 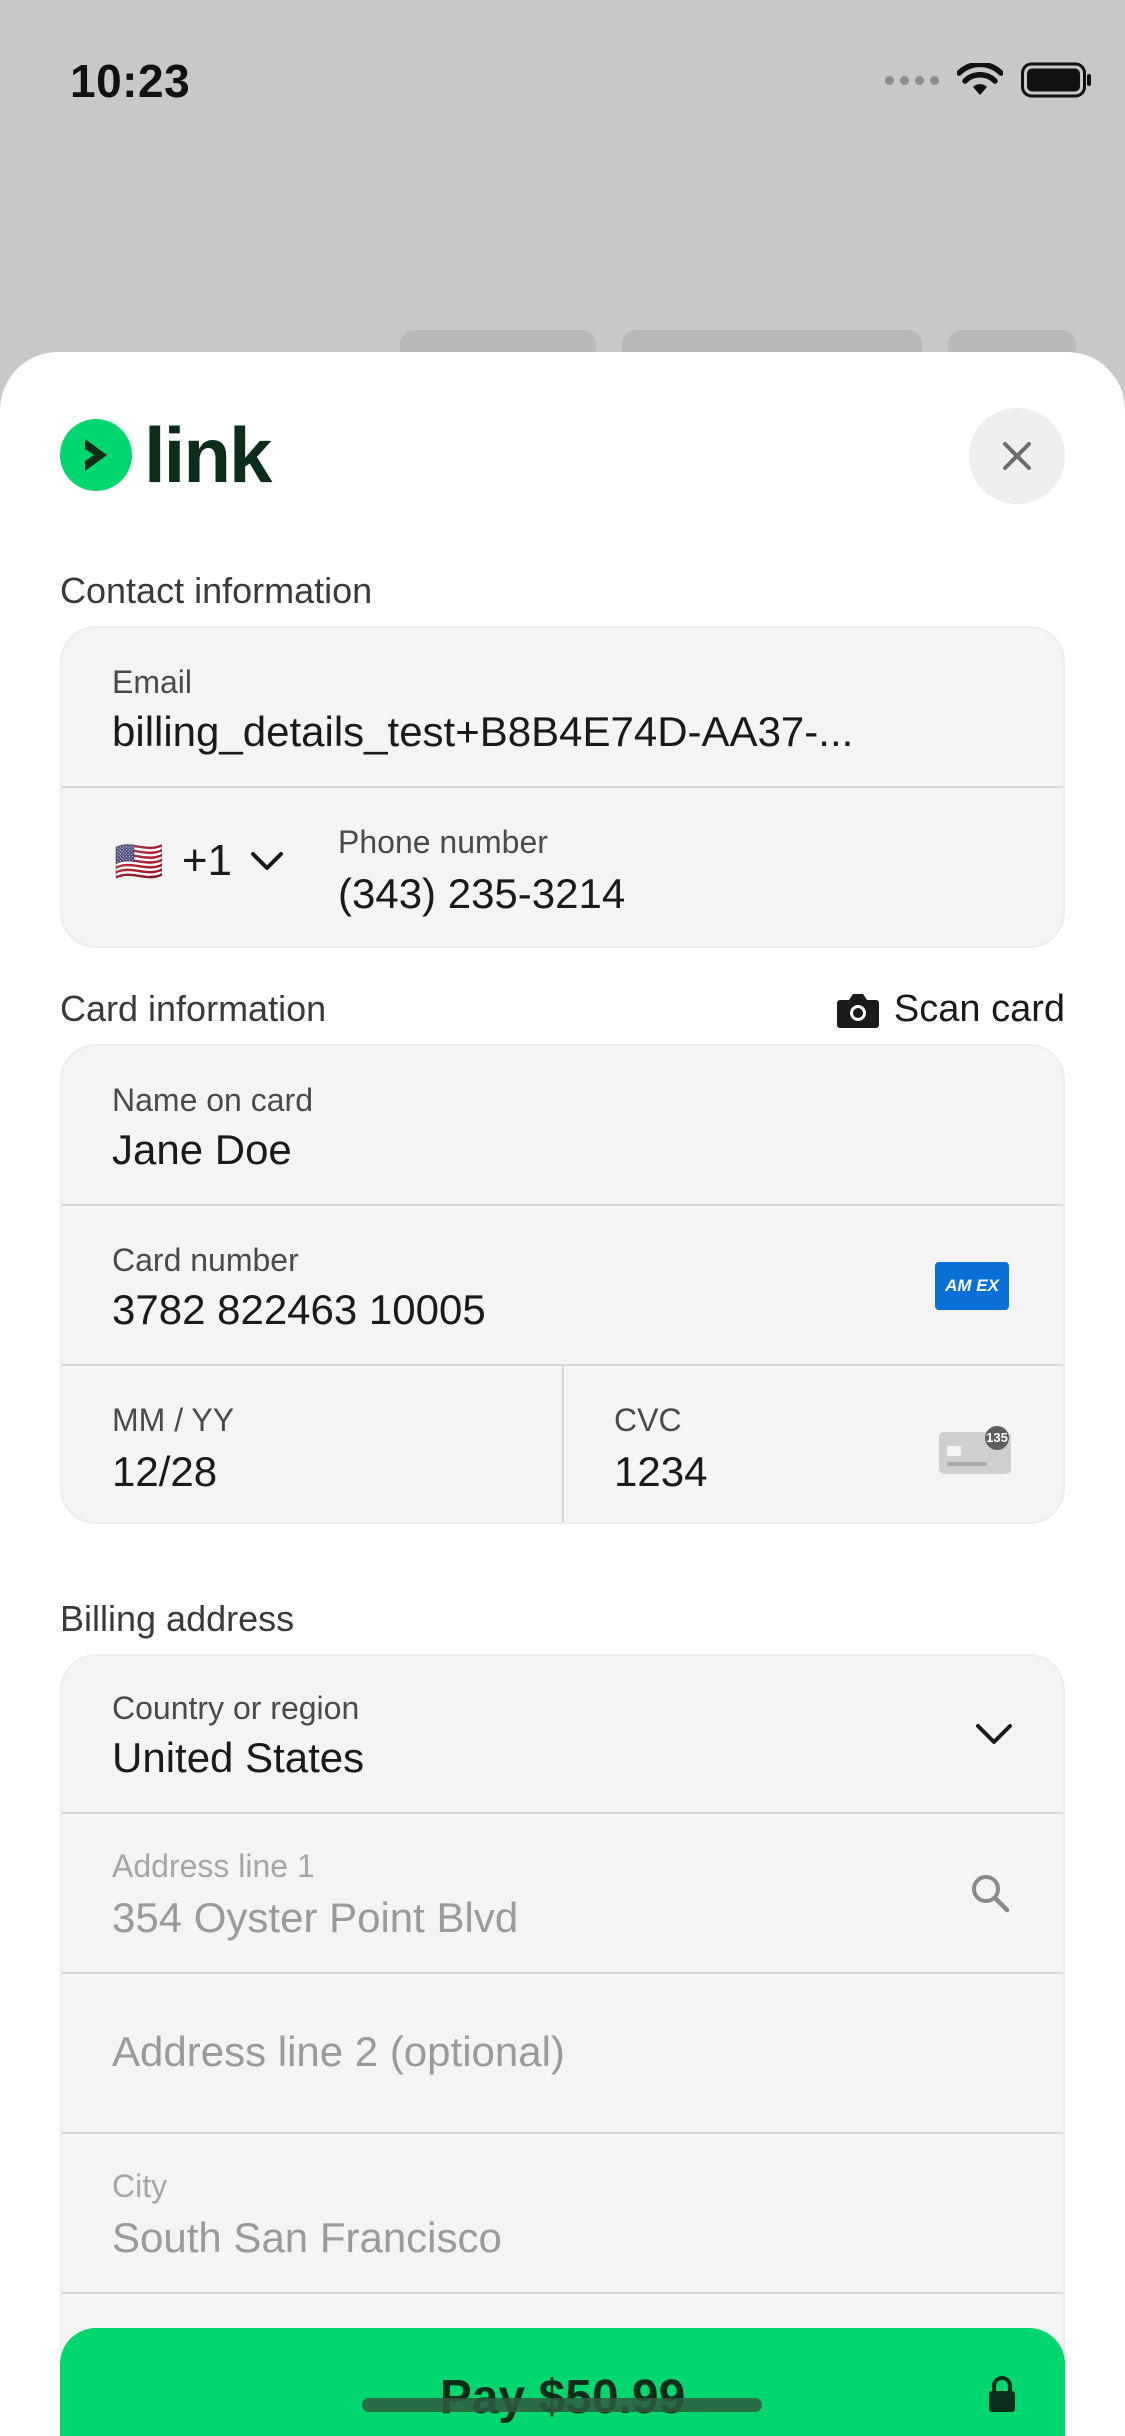 What do you see at coordinates (857, 1010) in the screenshot?
I see `camera-icon` at bounding box center [857, 1010].